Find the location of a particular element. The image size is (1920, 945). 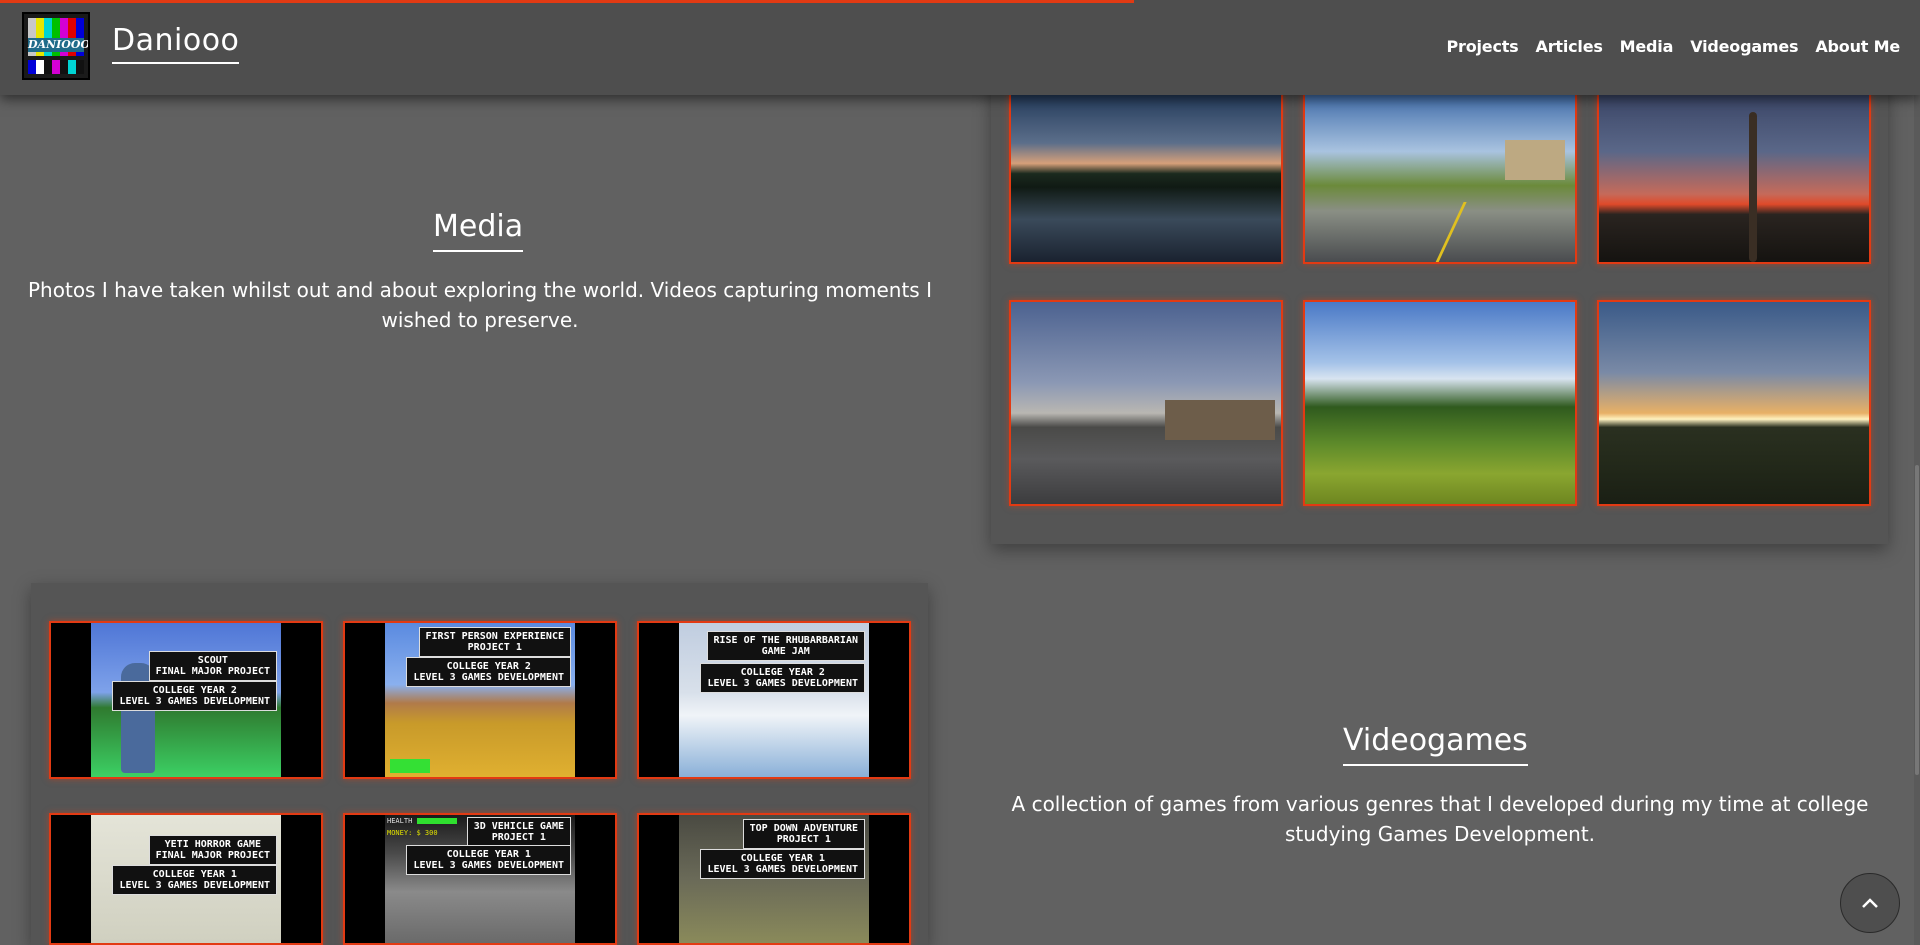

lake-at-dusk-photo is located at coordinates (1146, 177).